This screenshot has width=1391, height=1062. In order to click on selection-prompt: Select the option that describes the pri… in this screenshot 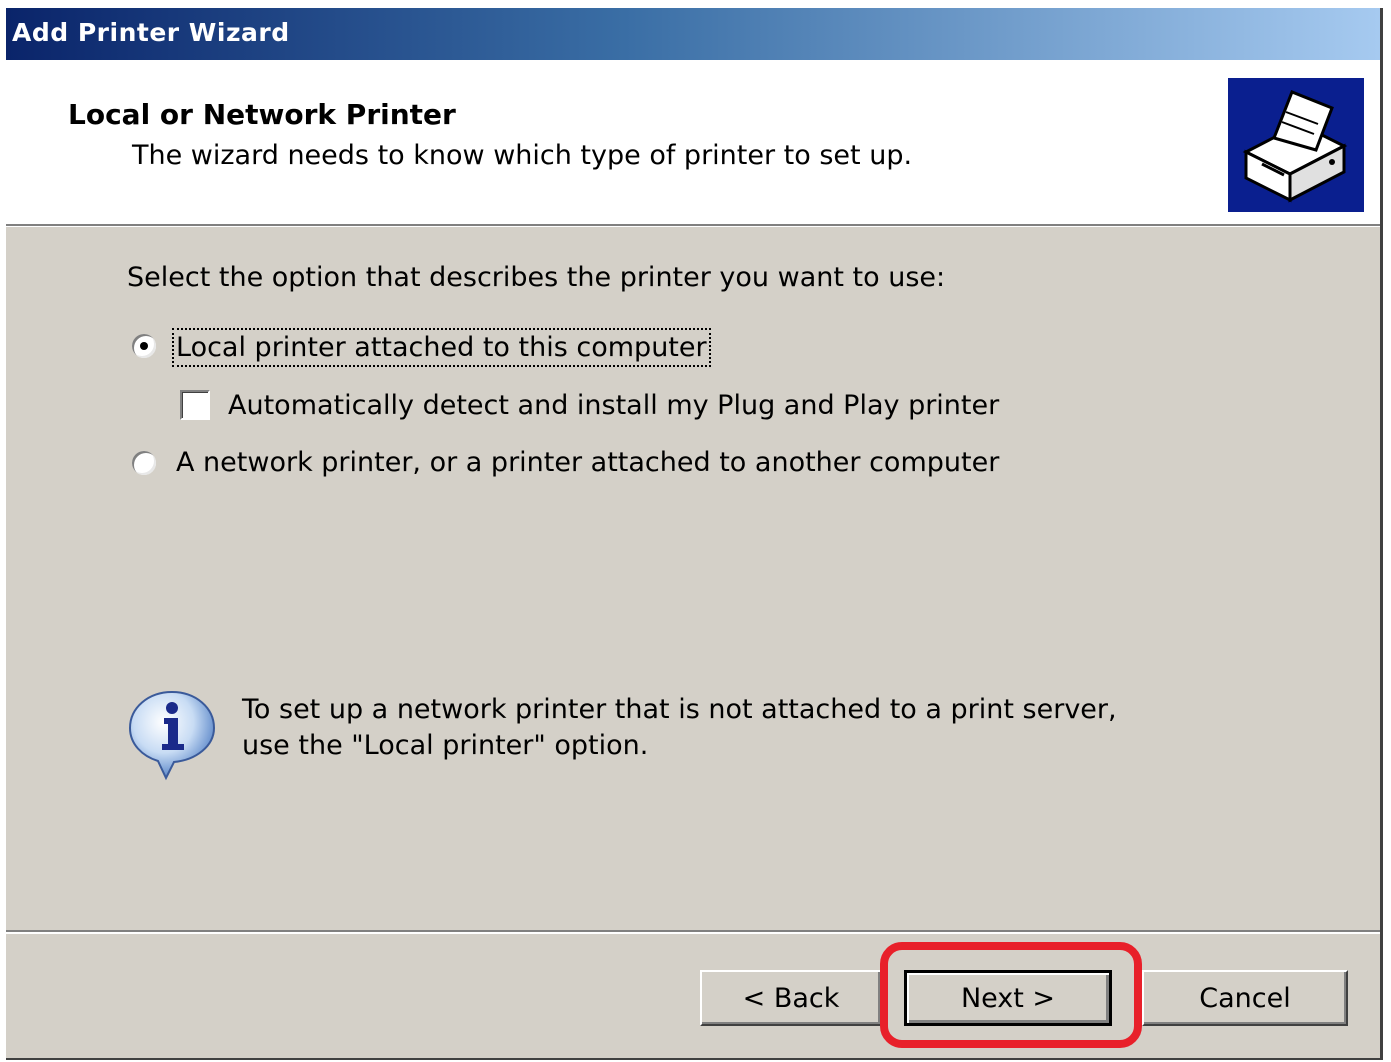, I will do `click(536, 277)`.